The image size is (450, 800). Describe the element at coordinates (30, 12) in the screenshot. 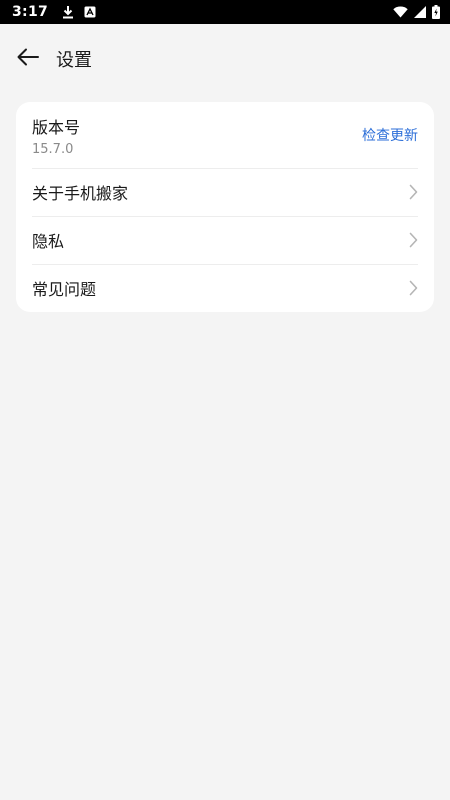

I see `status-time: 3:17` at that location.